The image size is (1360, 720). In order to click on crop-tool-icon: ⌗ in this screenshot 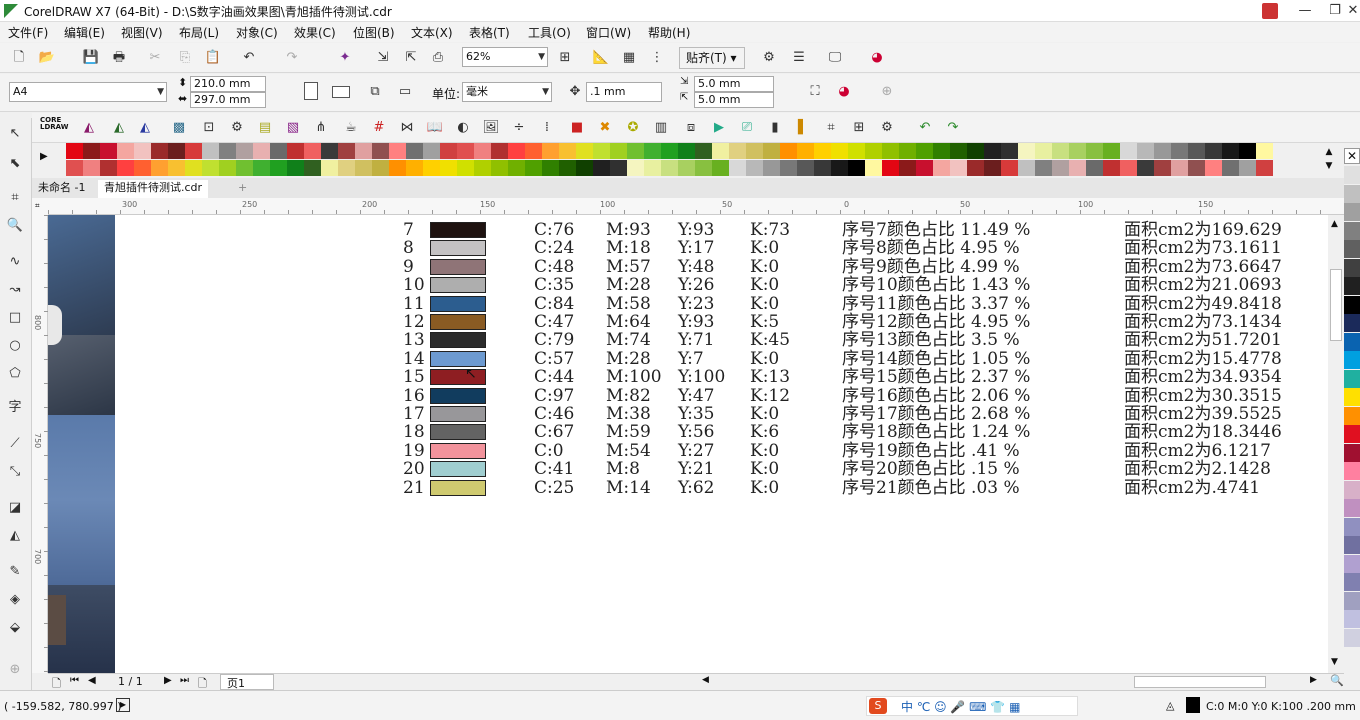, I will do `click(15, 198)`.